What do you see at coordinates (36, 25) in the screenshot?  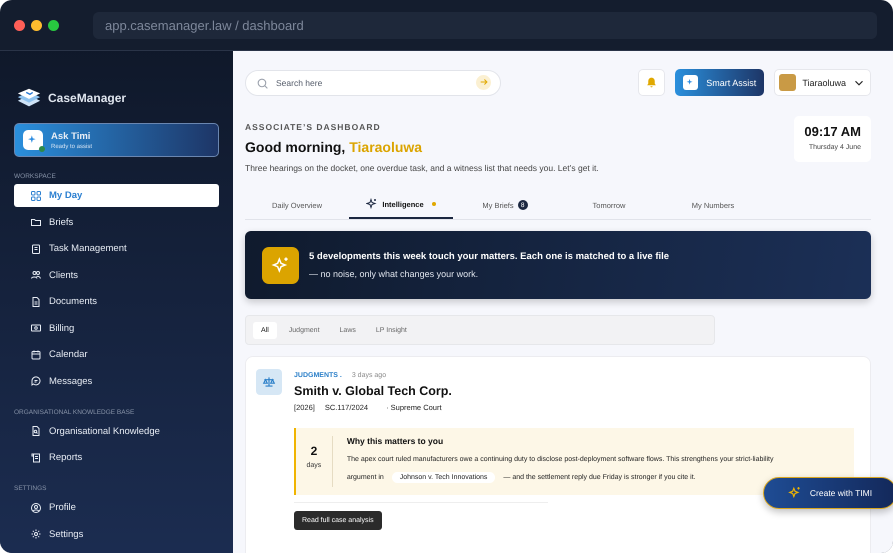 I see `minimize-dot` at bounding box center [36, 25].